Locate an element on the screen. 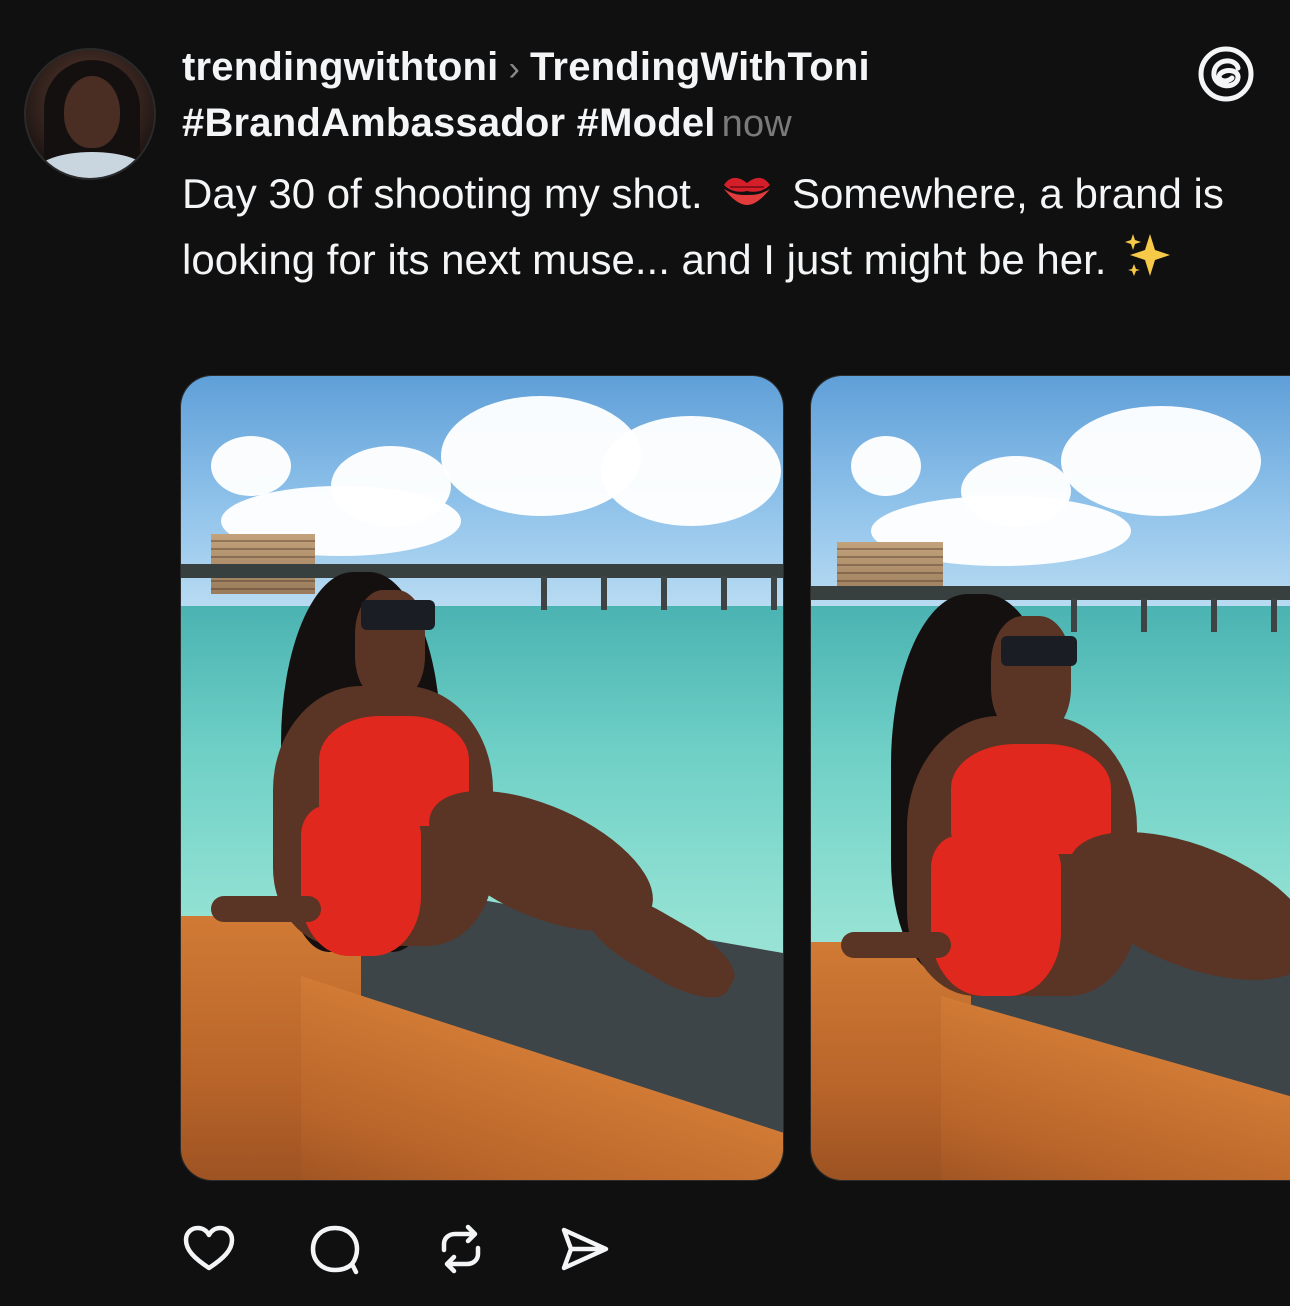 The height and width of the screenshot is (1306, 1290). caption-part-1: Day 30 of shooting my shot. is located at coordinates (442, 193).